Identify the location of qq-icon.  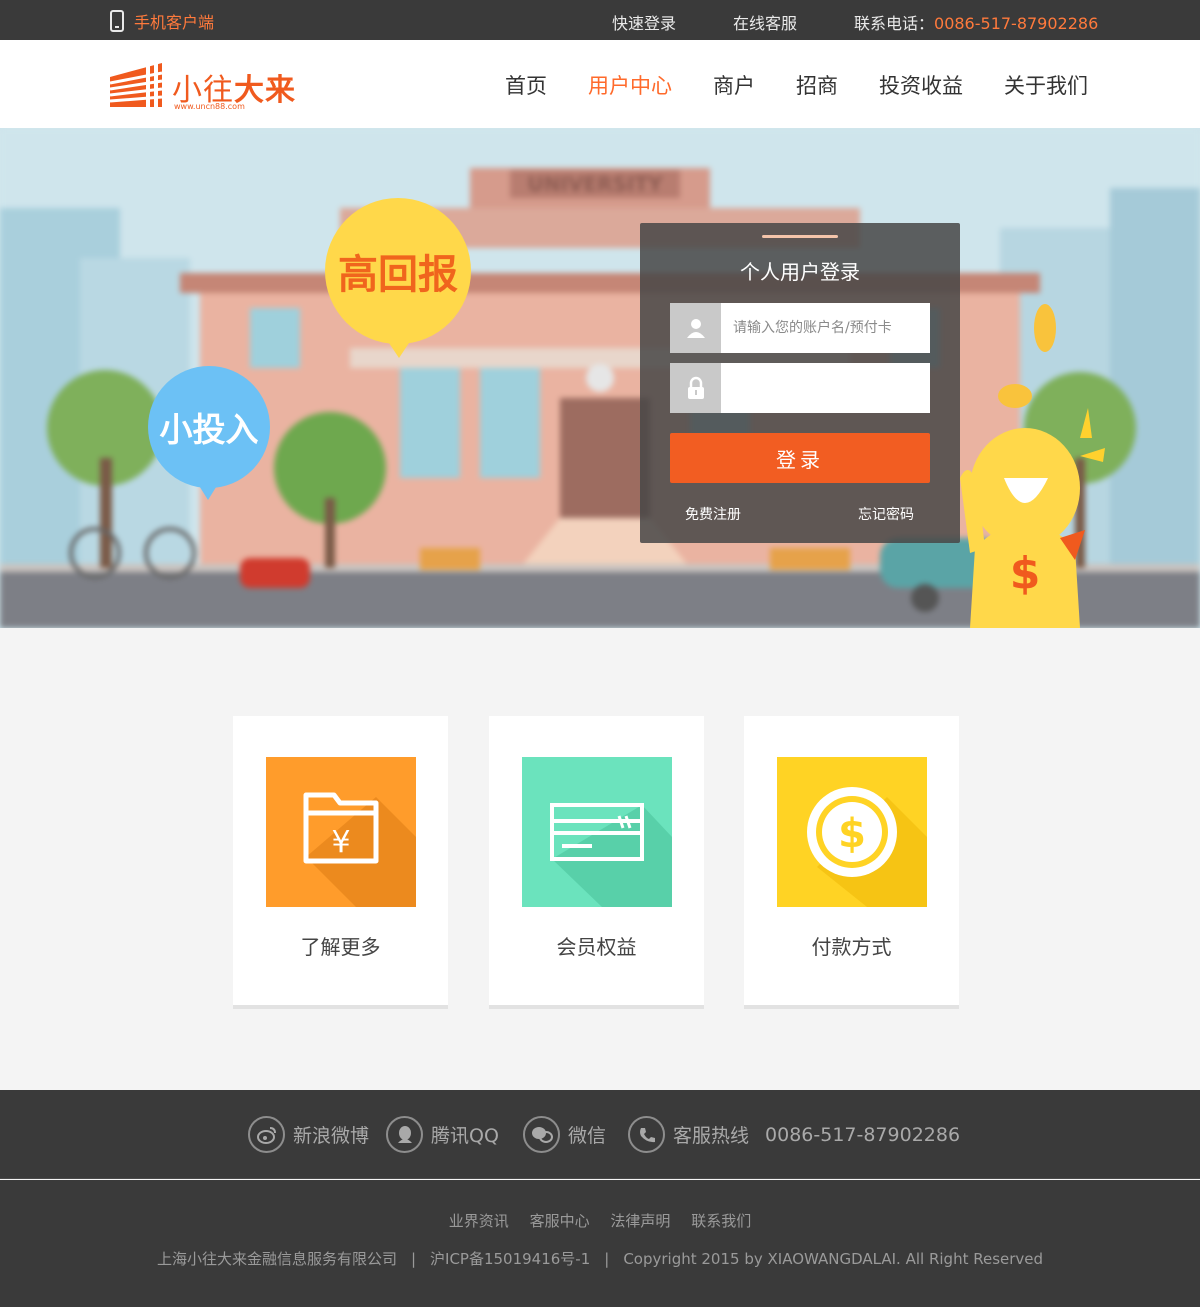
(404, 1134).